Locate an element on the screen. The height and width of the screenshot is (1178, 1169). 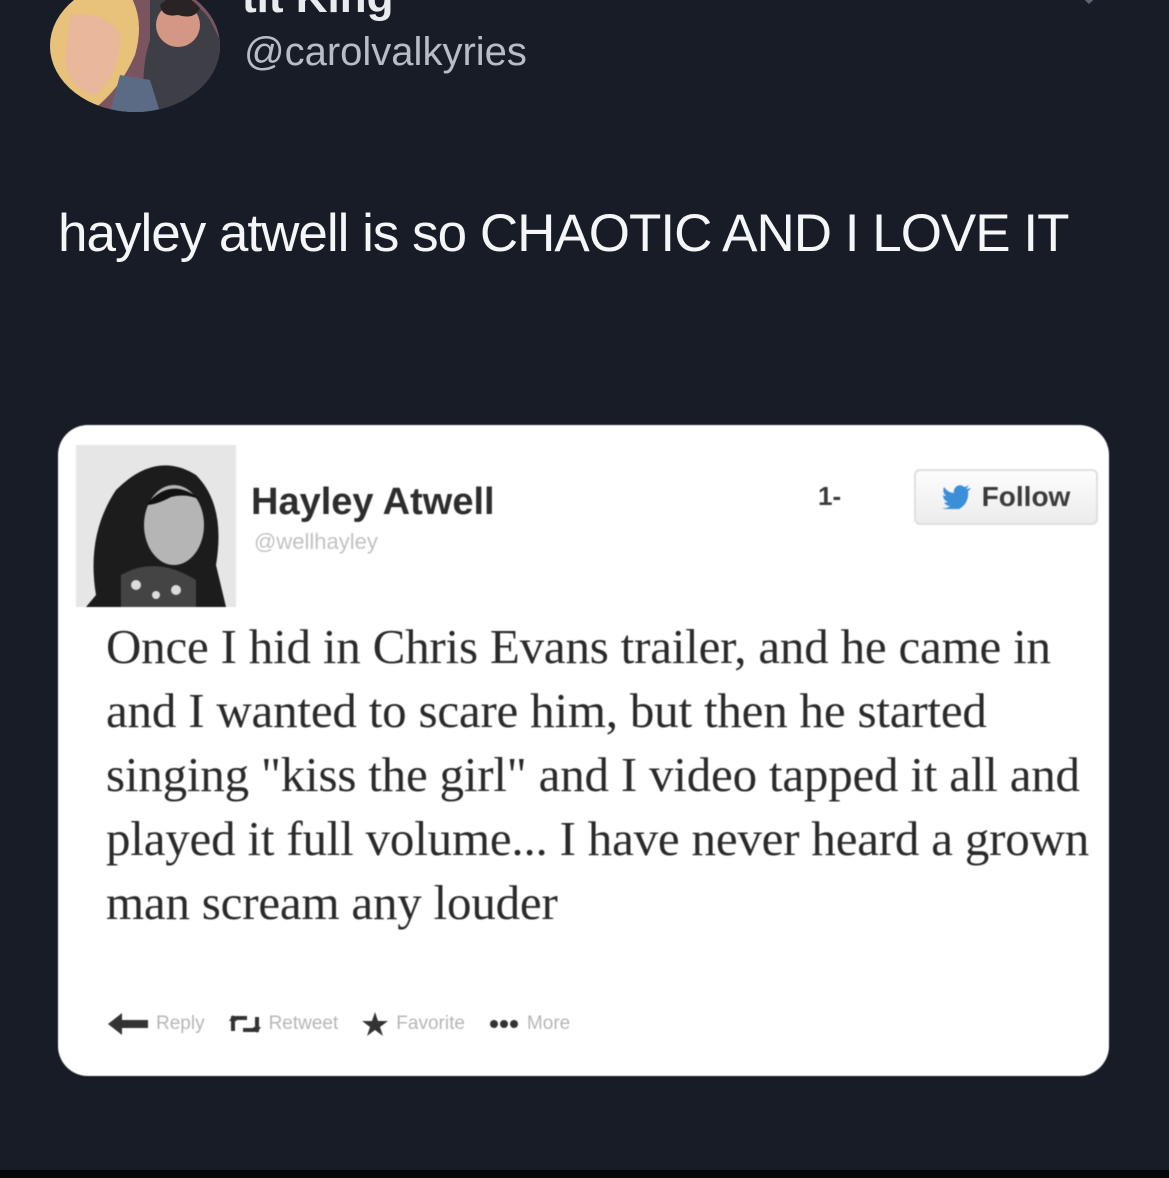
retweet-label: Retweet is located at coordinates (303, 1023).